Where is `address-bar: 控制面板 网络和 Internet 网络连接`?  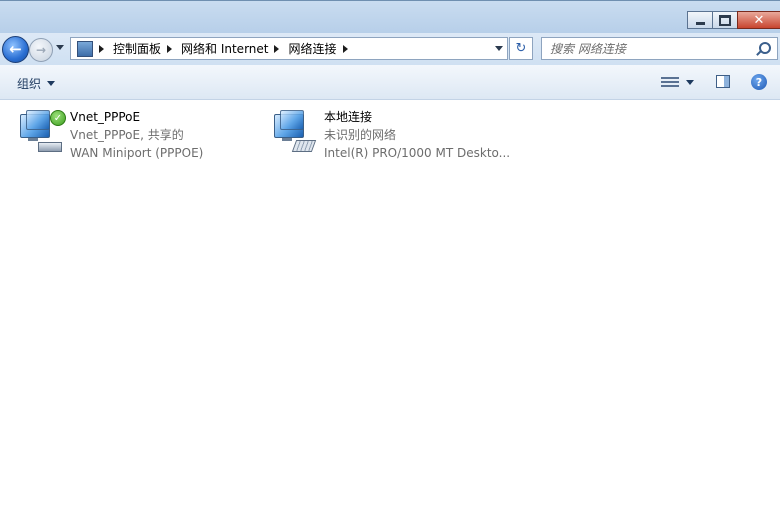
address-bar: 控制面板 网络和 Internet 网络连接 is located at coordinates (289, 48).